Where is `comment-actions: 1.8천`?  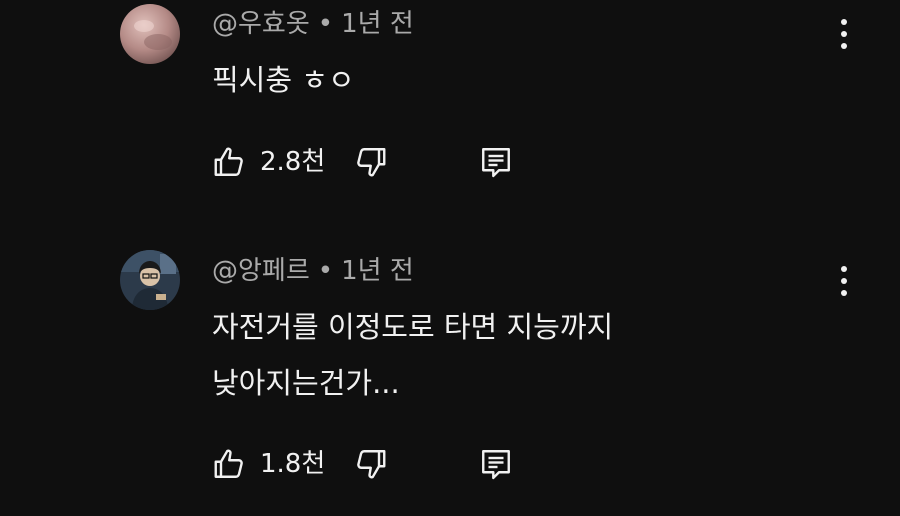
comment-actions: 1.8천 is located at coordinates (412, 464).